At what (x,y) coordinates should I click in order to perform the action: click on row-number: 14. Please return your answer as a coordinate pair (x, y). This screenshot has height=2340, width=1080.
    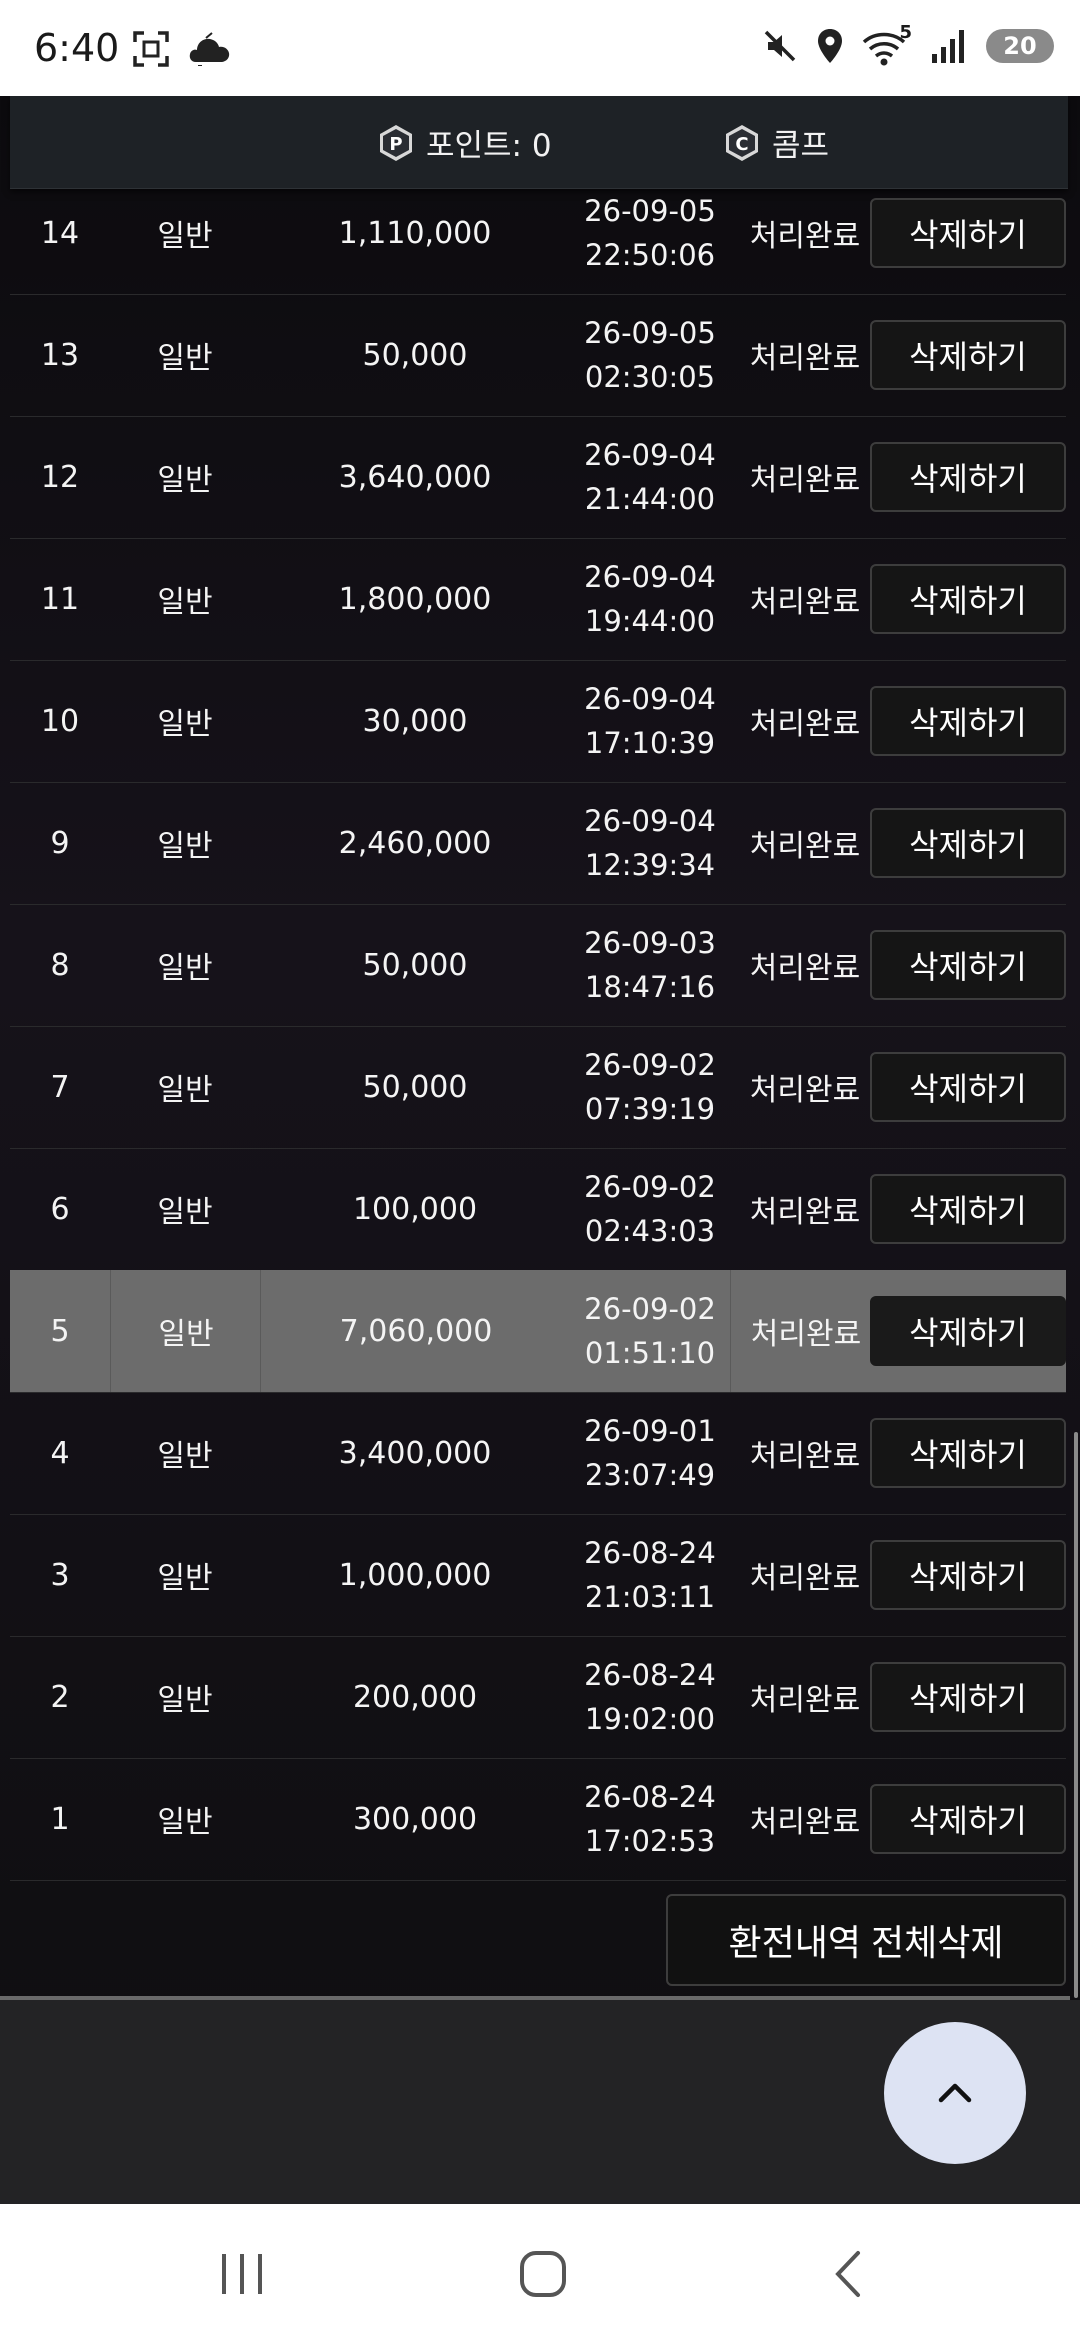
    Looking at the image, I should click on (60, 233).